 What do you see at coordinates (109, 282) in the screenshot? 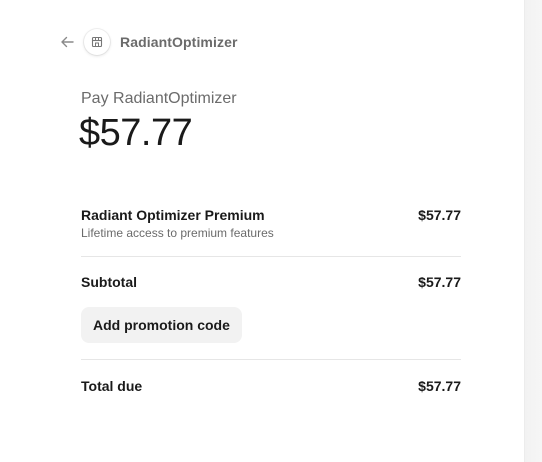
I see `subtotal-label: Subtotal` at bounding box center [109, 282].